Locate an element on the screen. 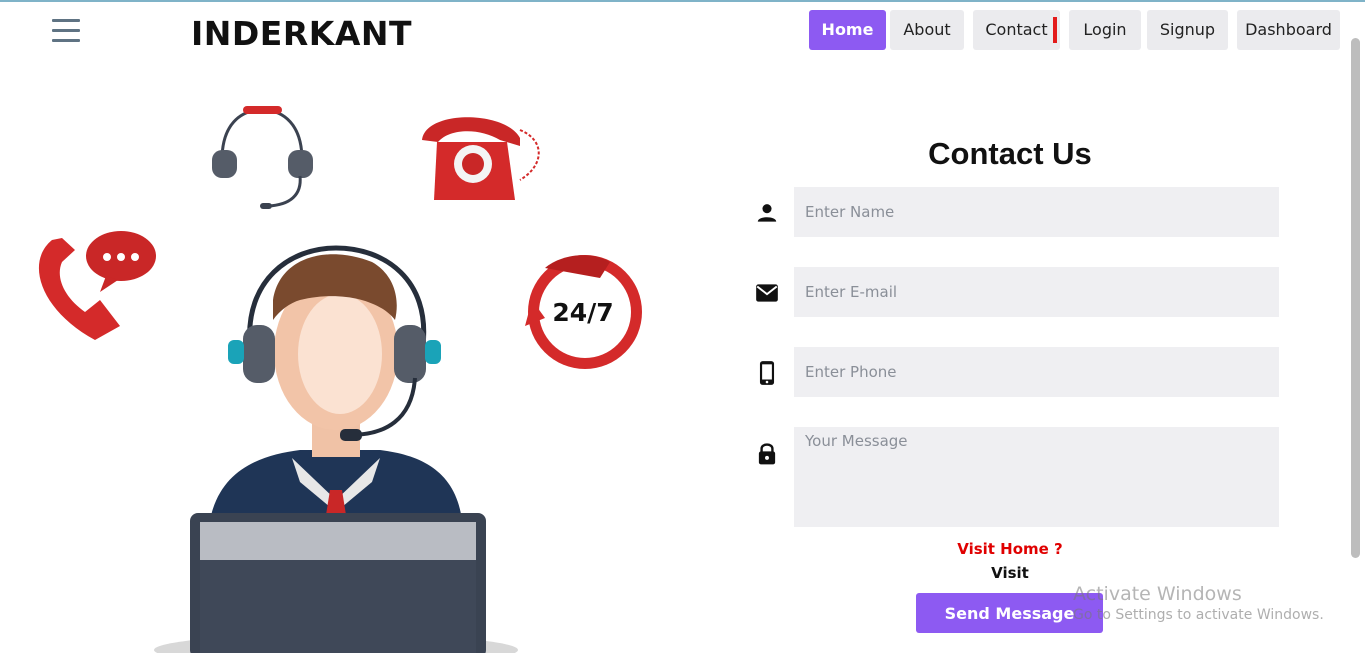 Image resolution: width=1365 pixels, height=653 pixels. nav-signup: Signup is located at coordinates (1187, 30).